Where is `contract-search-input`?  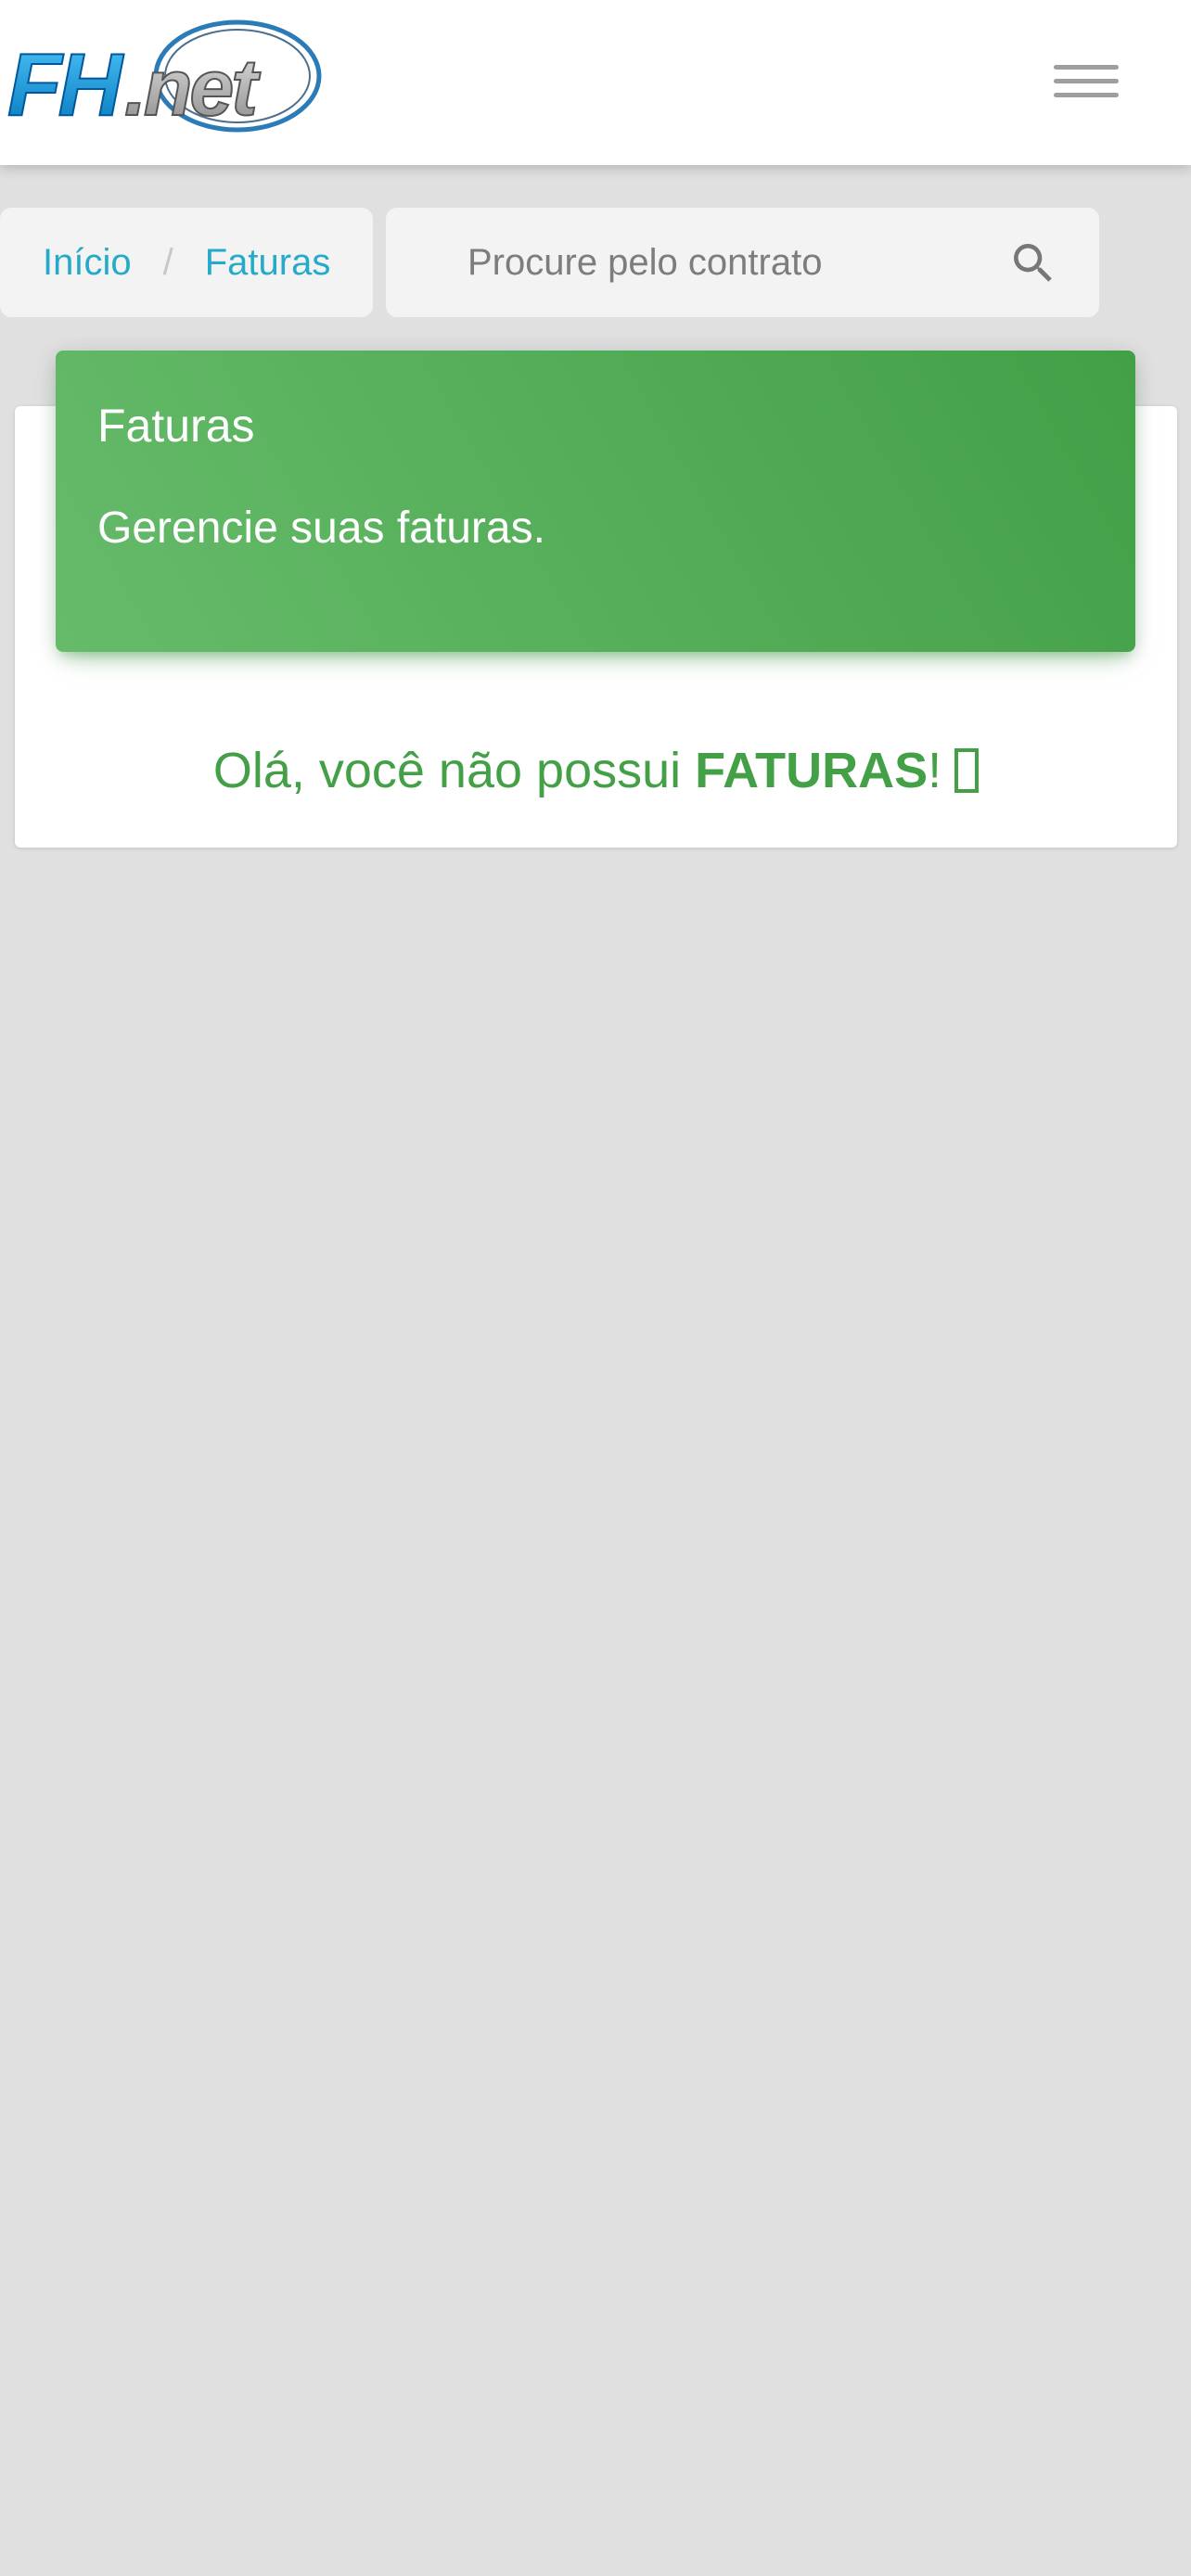 contract-search-input is located at coordinates (727, 262).